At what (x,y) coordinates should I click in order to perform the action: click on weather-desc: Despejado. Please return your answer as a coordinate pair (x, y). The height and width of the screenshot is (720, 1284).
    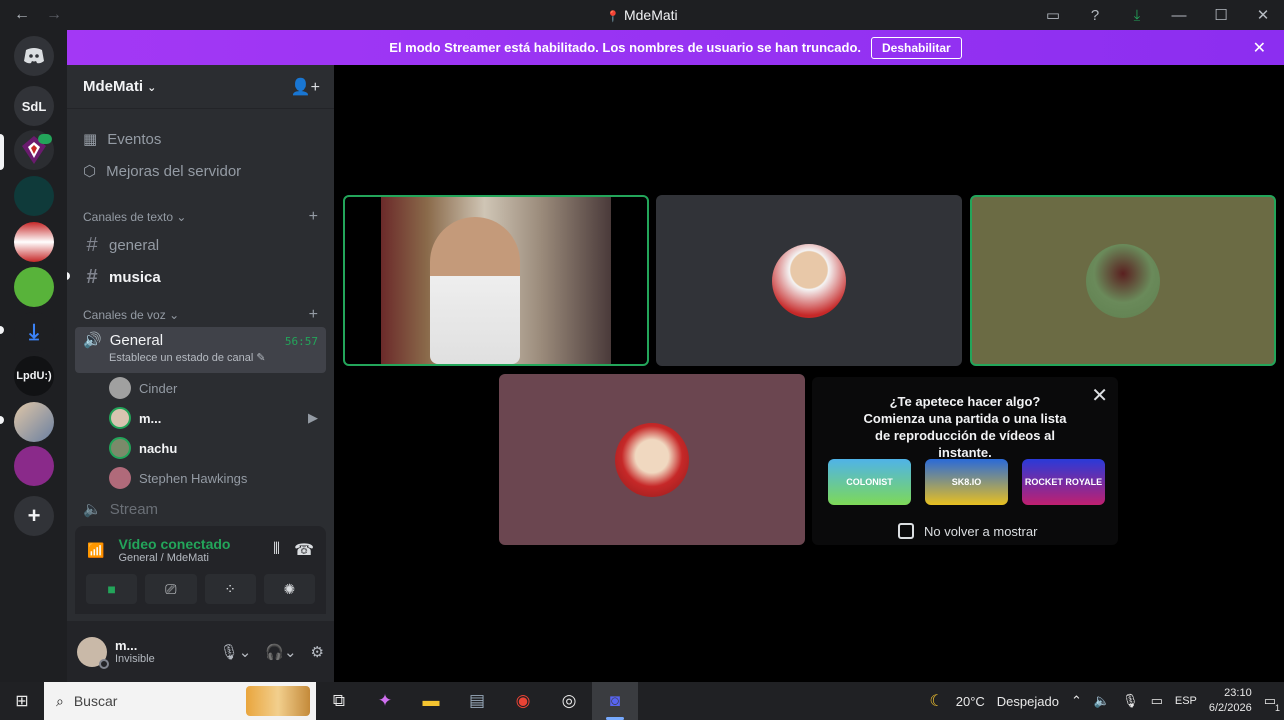
    Looking at the image, I should click on (1028, 701).